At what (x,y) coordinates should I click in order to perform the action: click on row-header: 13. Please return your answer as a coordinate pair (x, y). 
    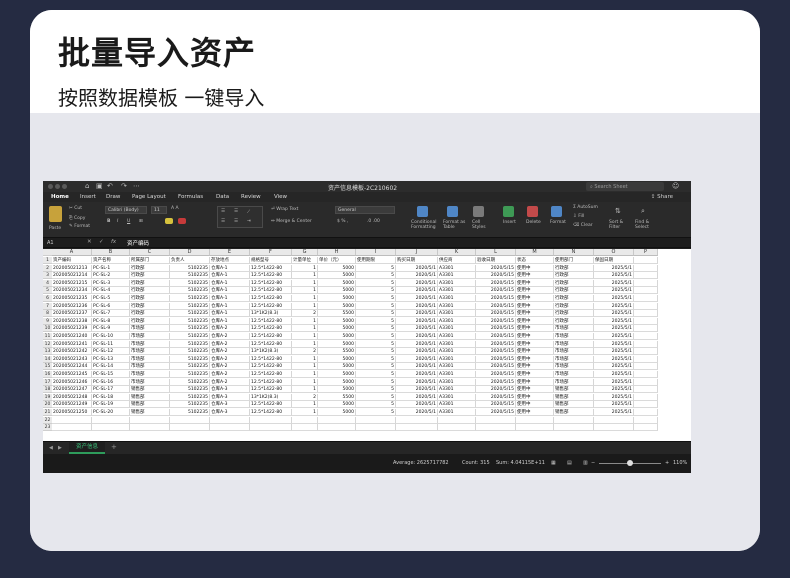
    Looking at the image, I should click on (47, 352).